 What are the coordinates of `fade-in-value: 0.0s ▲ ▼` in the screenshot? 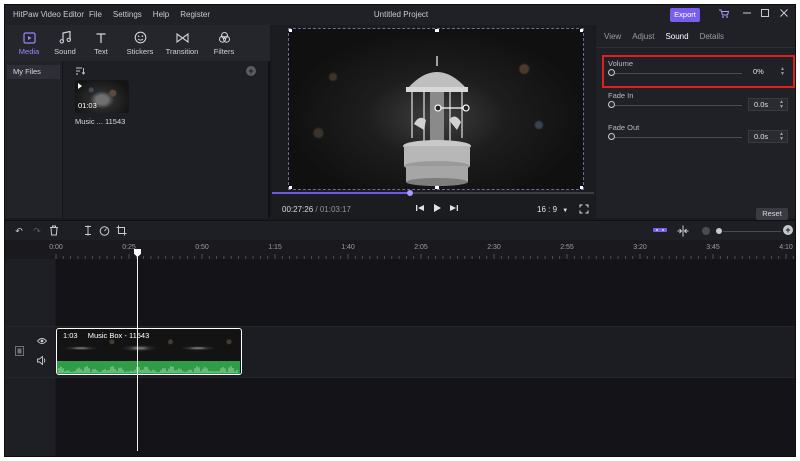 It's located at (768, 104).